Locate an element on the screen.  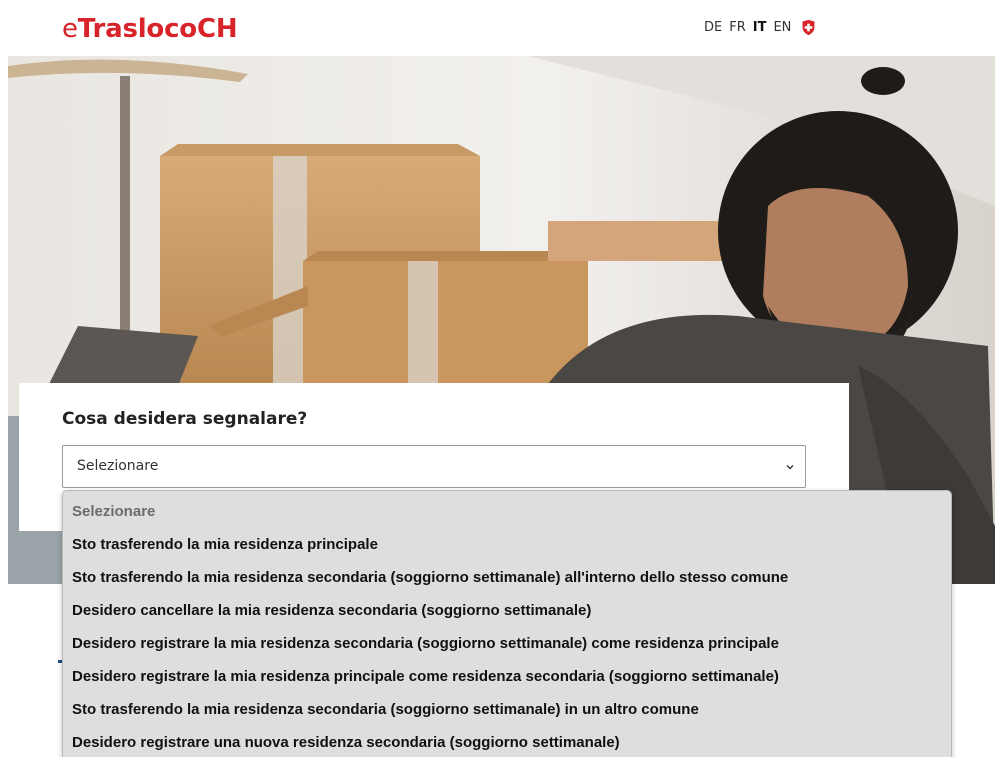
lang-fr: FR is located at coordinates (737, 27).